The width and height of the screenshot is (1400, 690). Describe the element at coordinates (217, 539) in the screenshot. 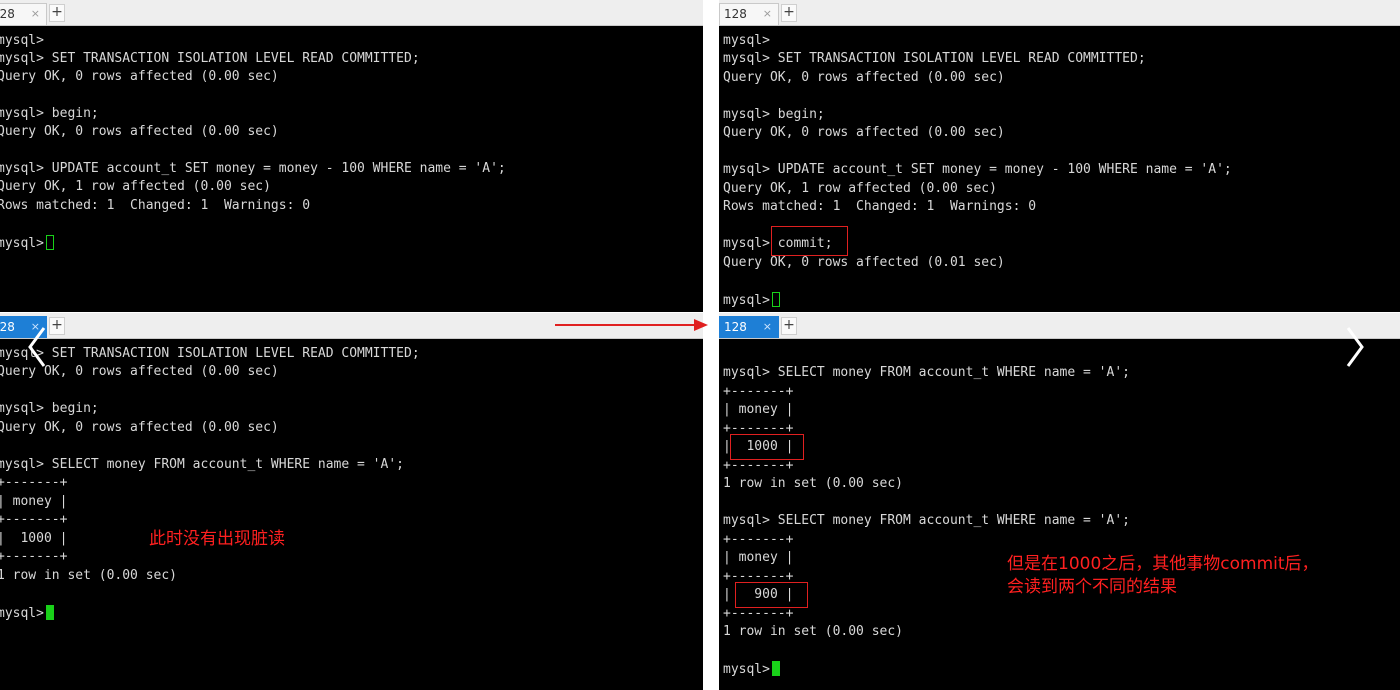

I see `annotation-no-dirty-read: 此时没有出现脏读` at that location.